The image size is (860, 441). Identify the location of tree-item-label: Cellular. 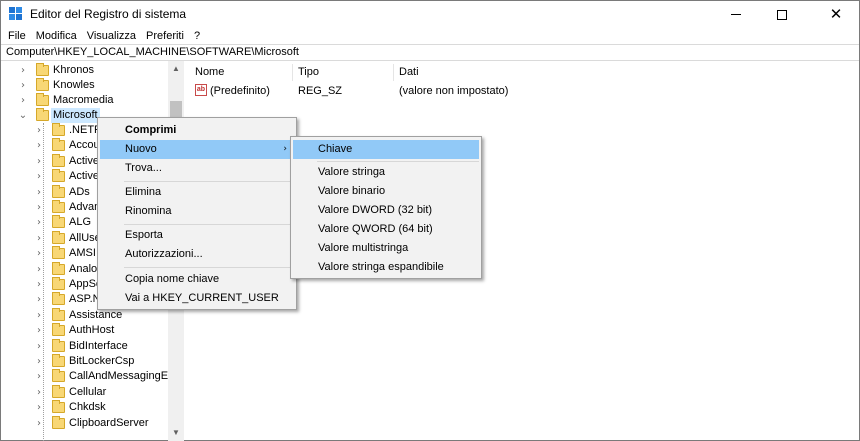
(88, 391).